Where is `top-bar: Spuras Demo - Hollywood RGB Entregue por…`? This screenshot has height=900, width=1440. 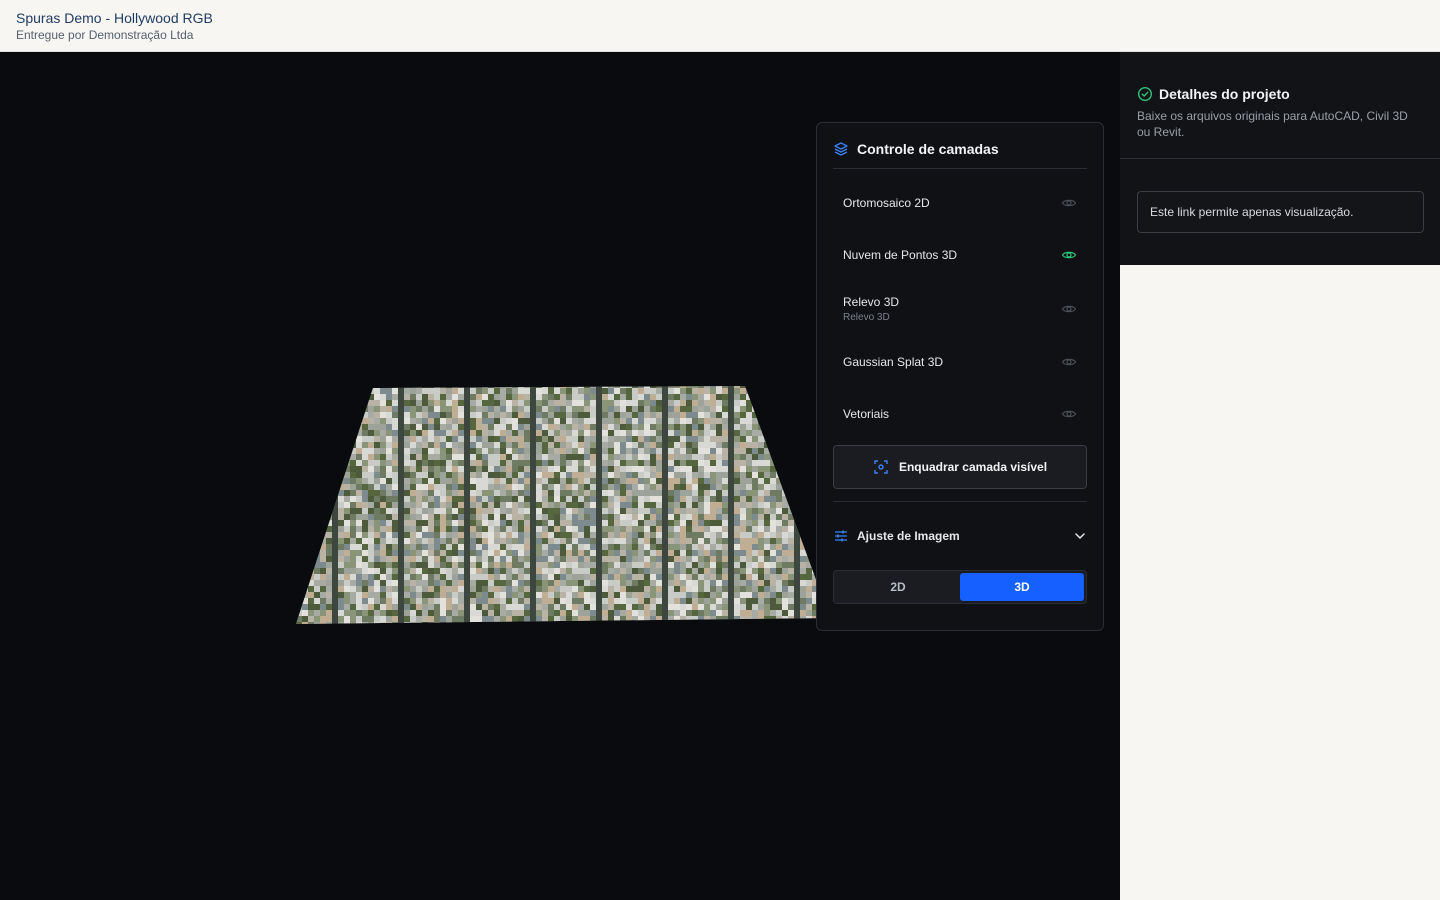 top-bar: Spuras Demo - Hollywood RGB Entregue por… is located at coordinates (720, 26).